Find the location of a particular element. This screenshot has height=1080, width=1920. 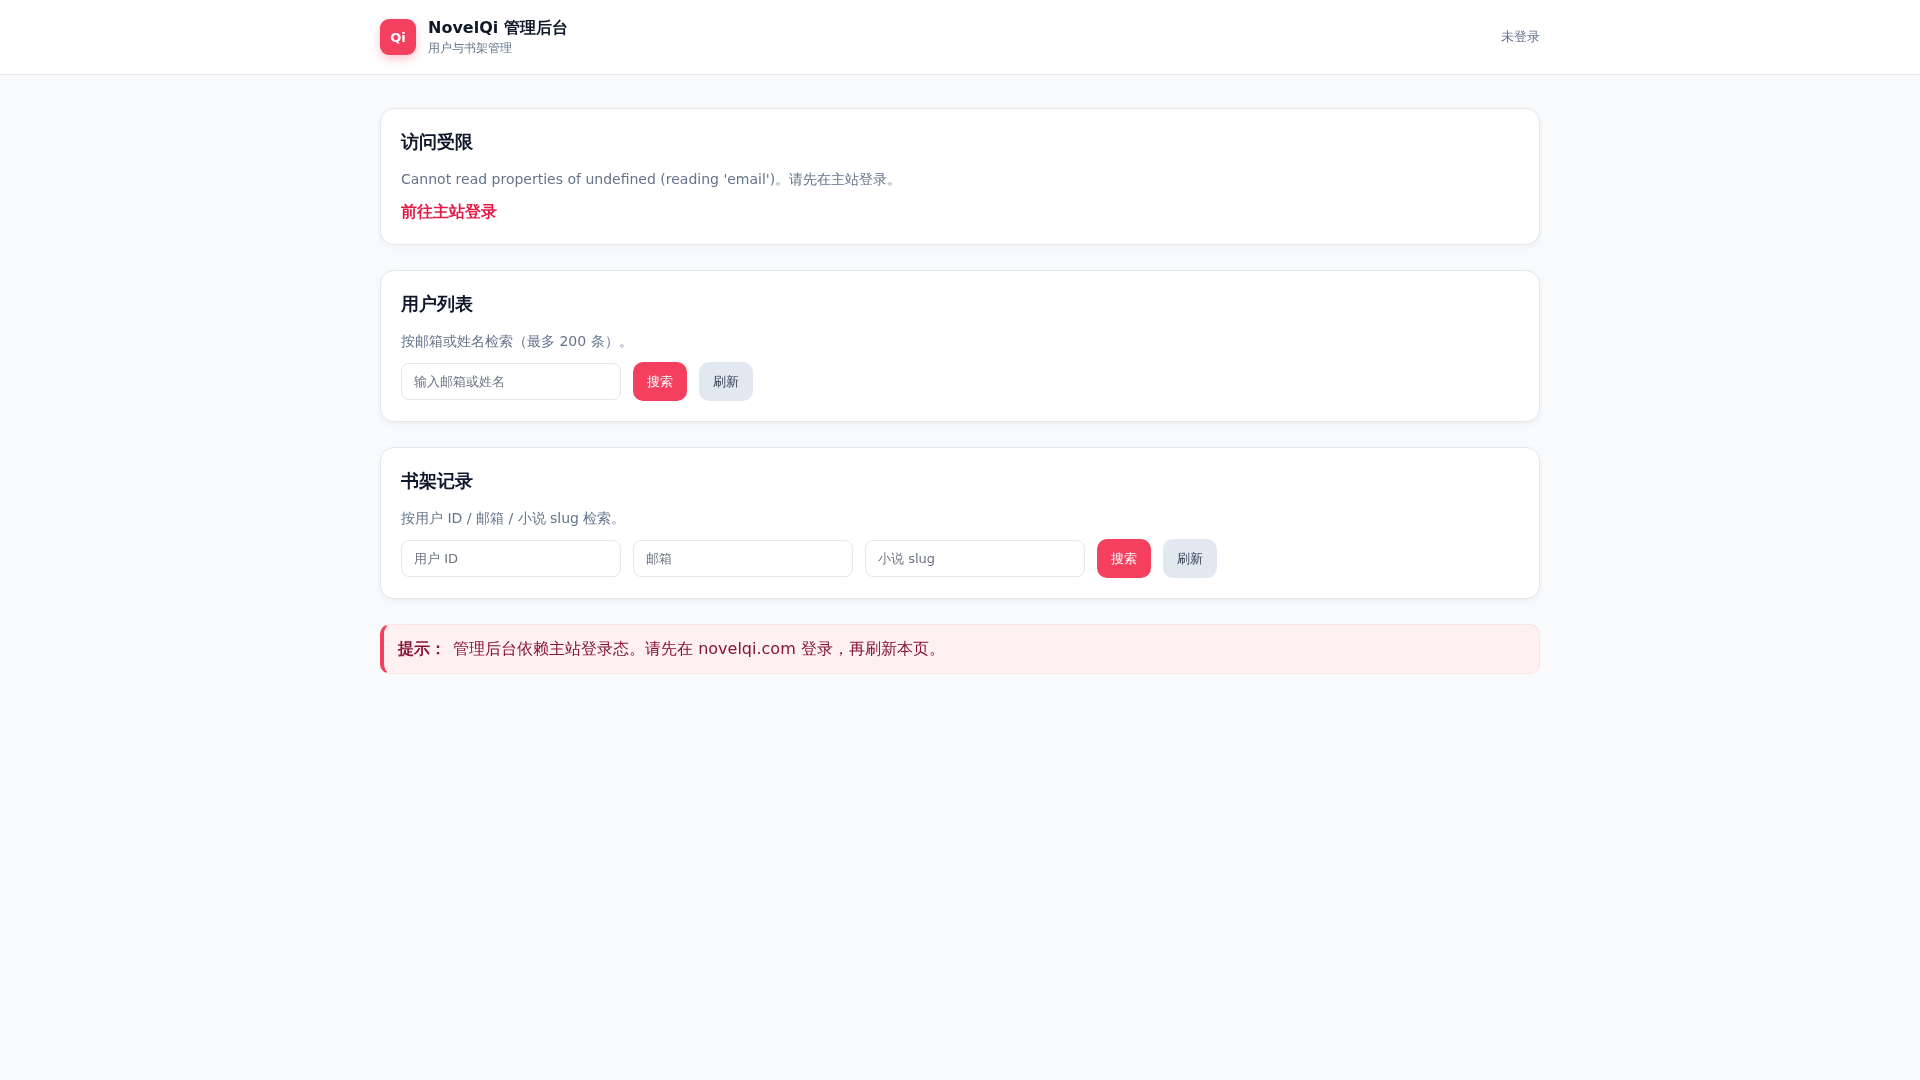

section-title: 用户列表 is located at coordinates (437, 304).